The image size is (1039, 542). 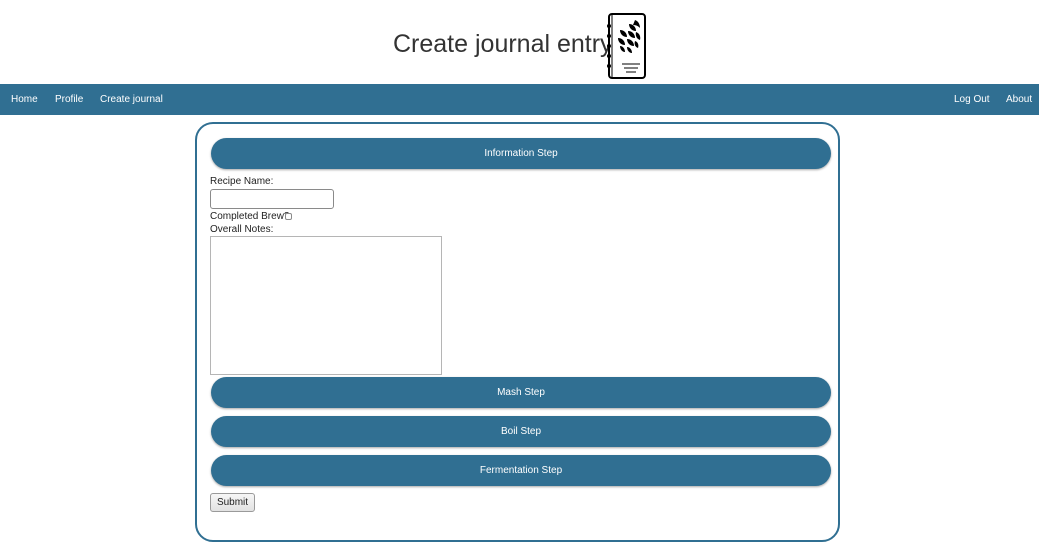 I want to click on nav-logout-link: Log Out, so click(x=972, y=99).